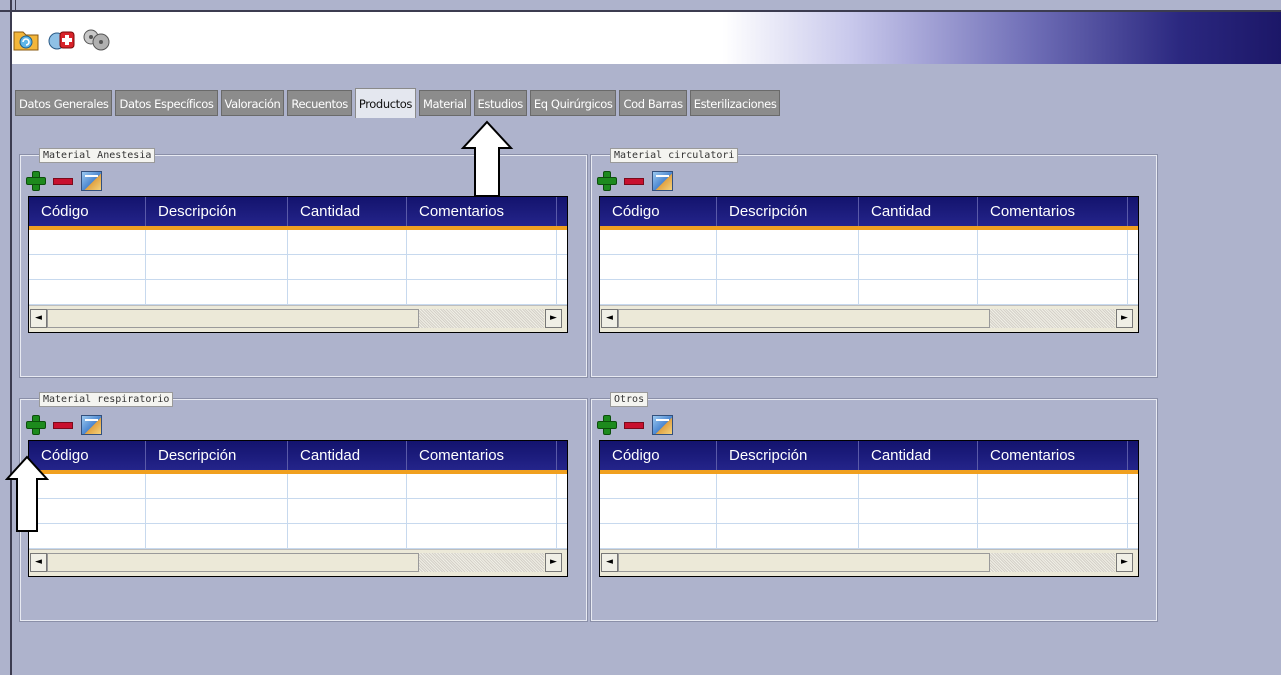  I want to click on group-title: Otros, so click(629, 399).